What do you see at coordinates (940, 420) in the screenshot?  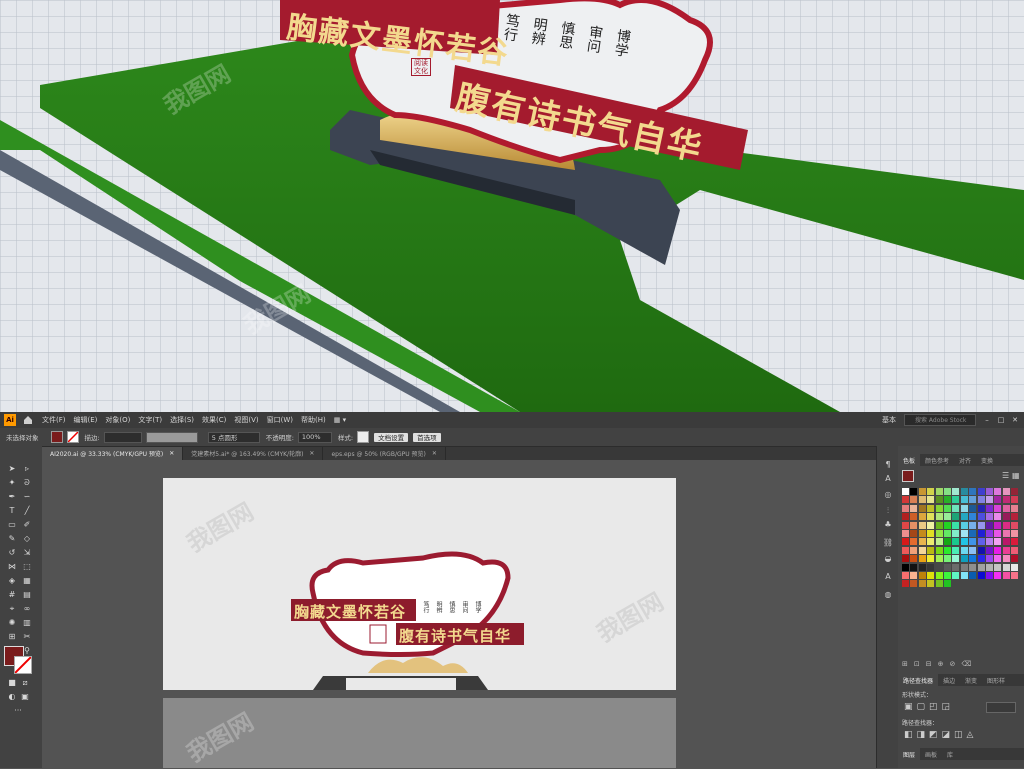 I see `stock-search-input: 搜索 Adobe Stock` at bounding box center [940, 420].